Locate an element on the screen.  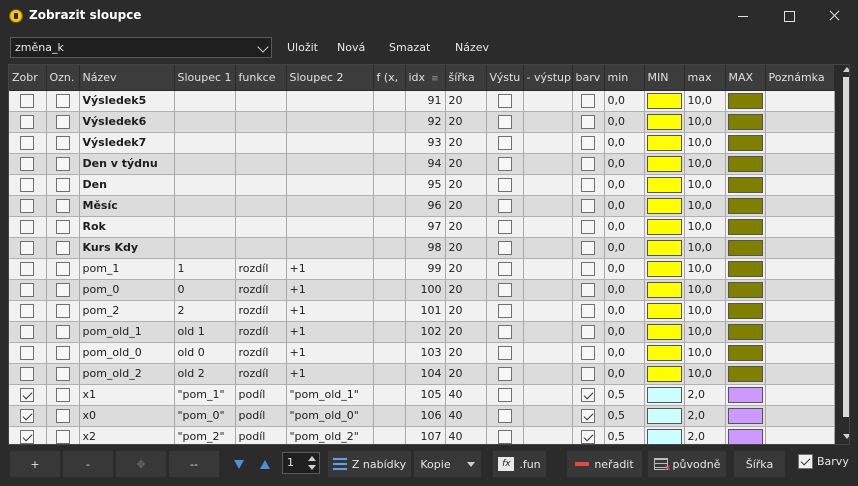
col-header-sirka: šířka is located at coordinates (466, 78).